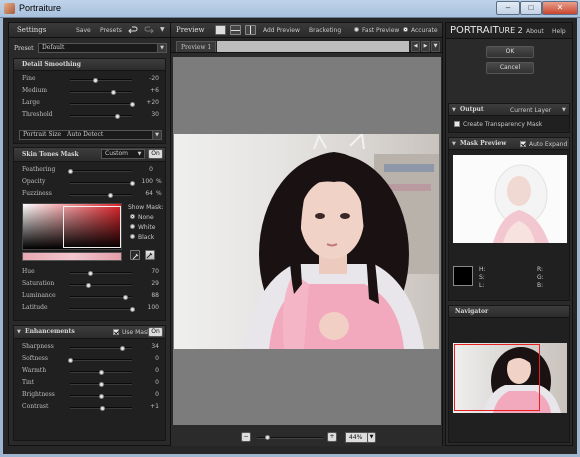 The image size is (580, 457). I want to click on slider-thumb-softness, so click(70, 360).